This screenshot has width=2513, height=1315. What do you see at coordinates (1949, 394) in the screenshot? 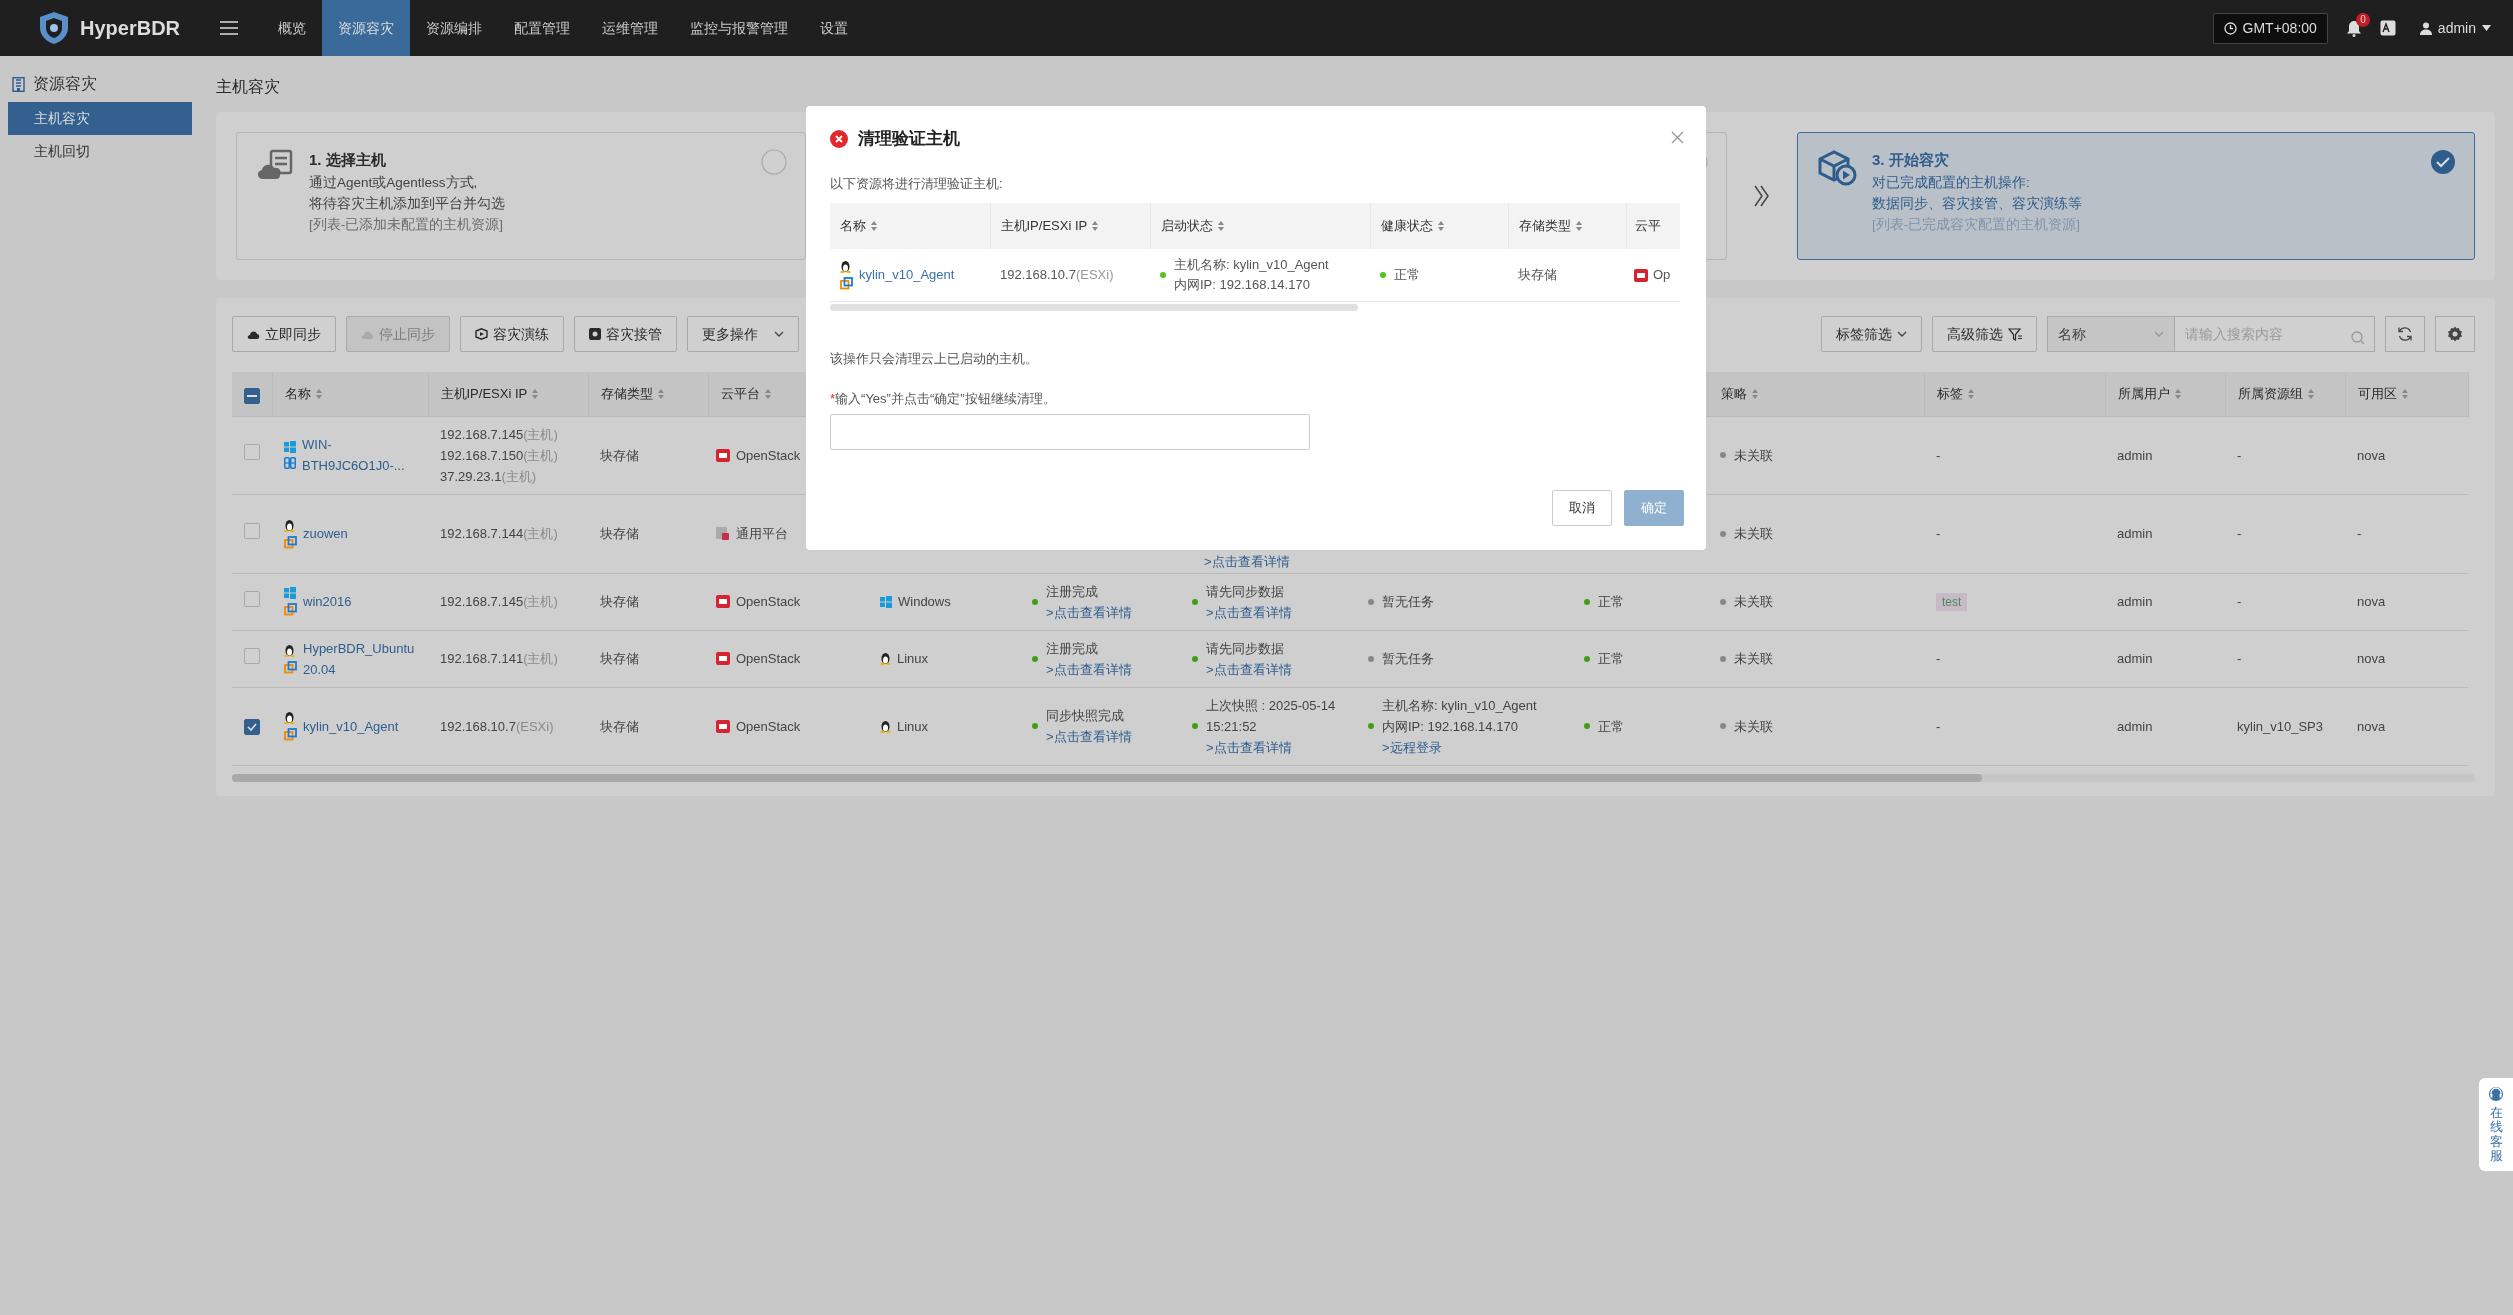
I see `column-header: 标签` at bounding box center [1949, 394].